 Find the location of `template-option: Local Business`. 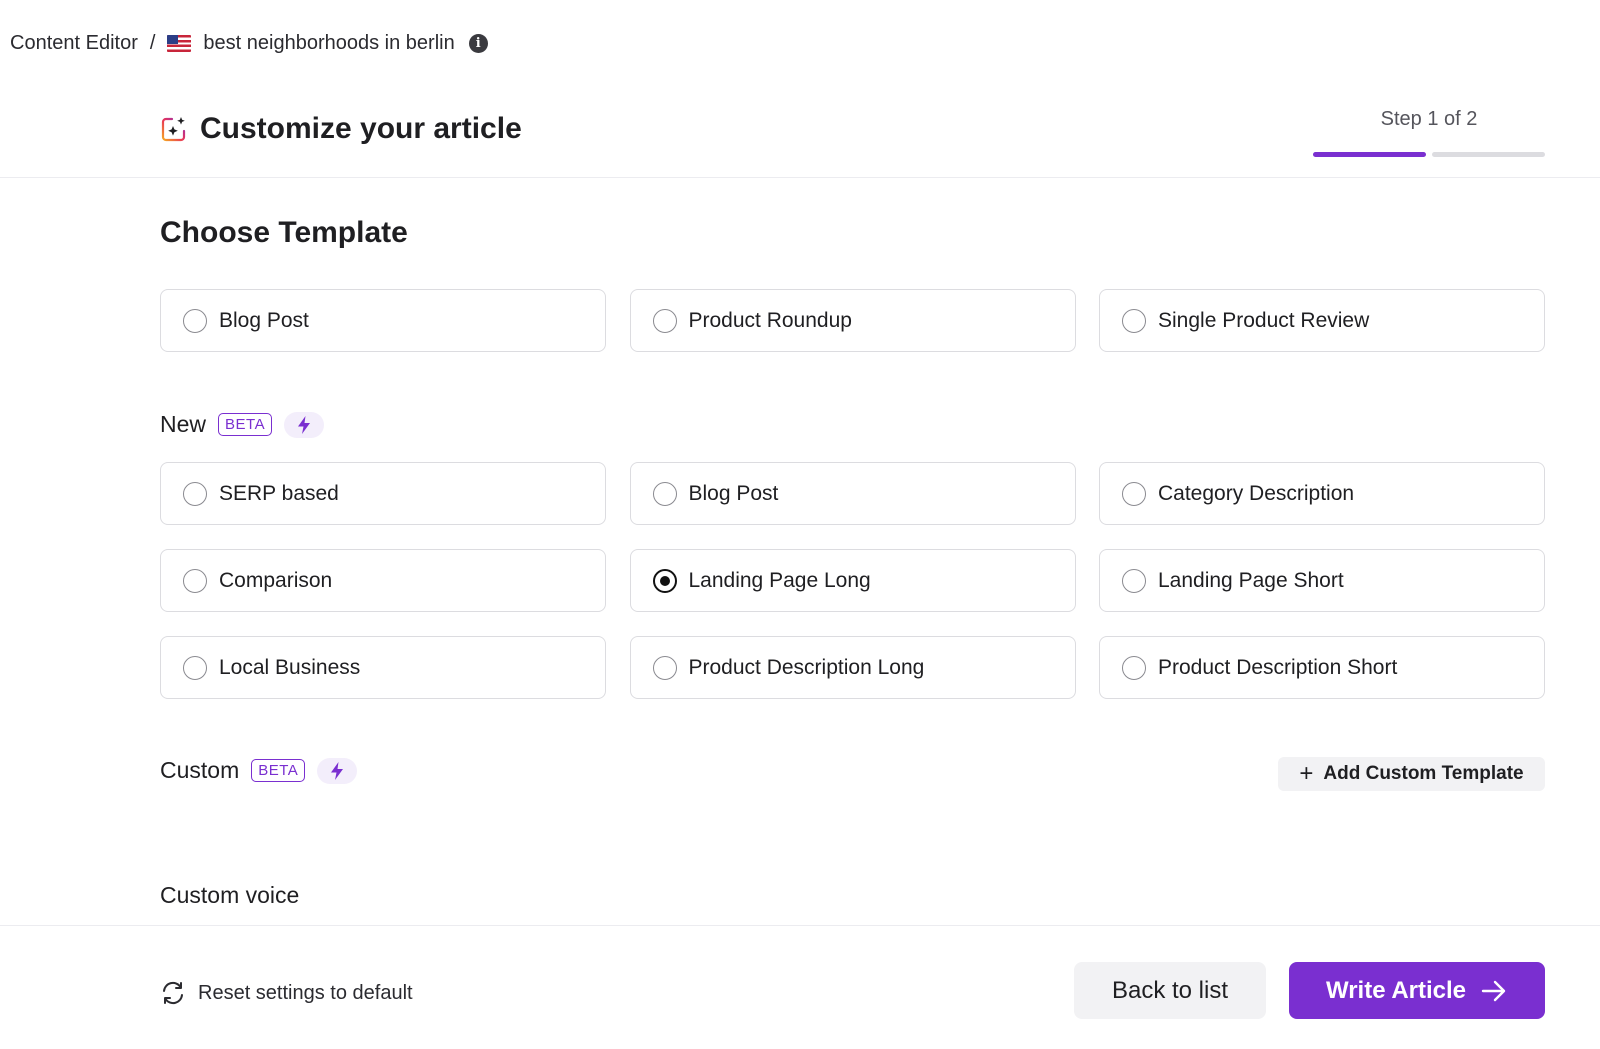

template-option: Local Business is located at coordinates (383, 667).